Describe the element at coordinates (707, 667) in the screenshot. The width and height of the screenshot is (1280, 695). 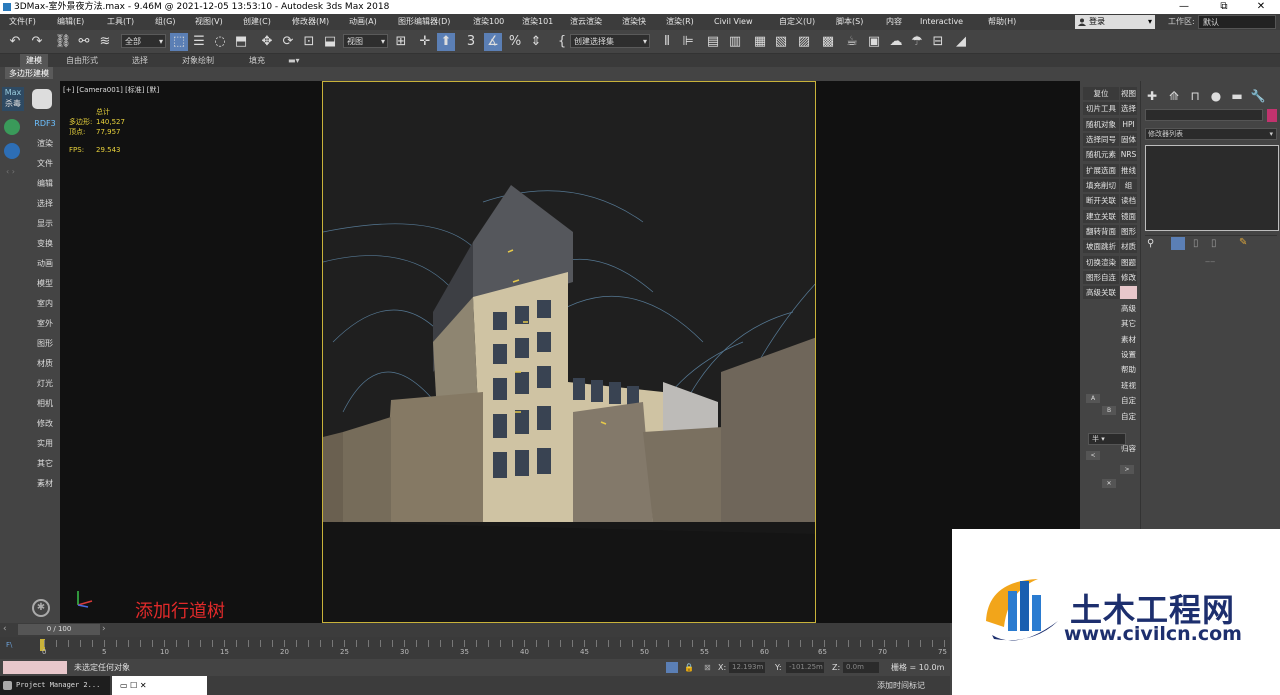
I see `abs-rel-icon: ⊠` at that location.